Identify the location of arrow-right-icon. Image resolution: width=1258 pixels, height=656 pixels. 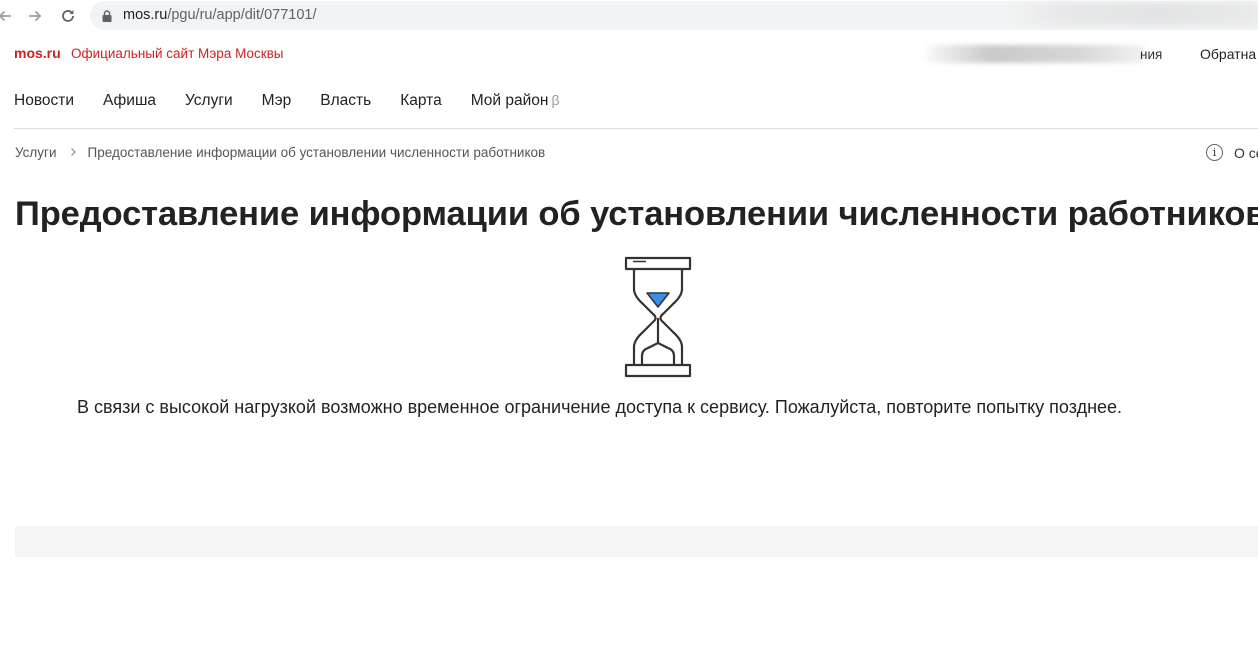
(35, 16).